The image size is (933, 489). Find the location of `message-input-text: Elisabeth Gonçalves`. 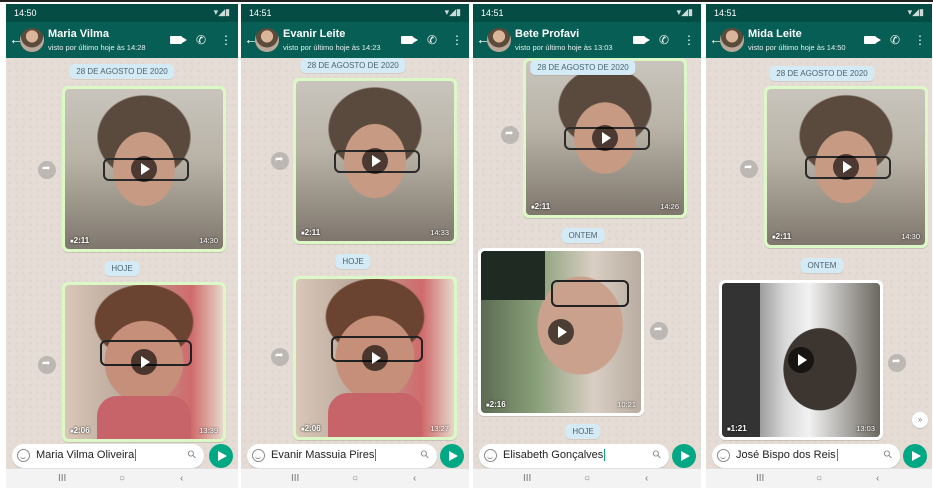

message-input-text: Elisabeth Gonçalves is located at coordinates (554, 455).